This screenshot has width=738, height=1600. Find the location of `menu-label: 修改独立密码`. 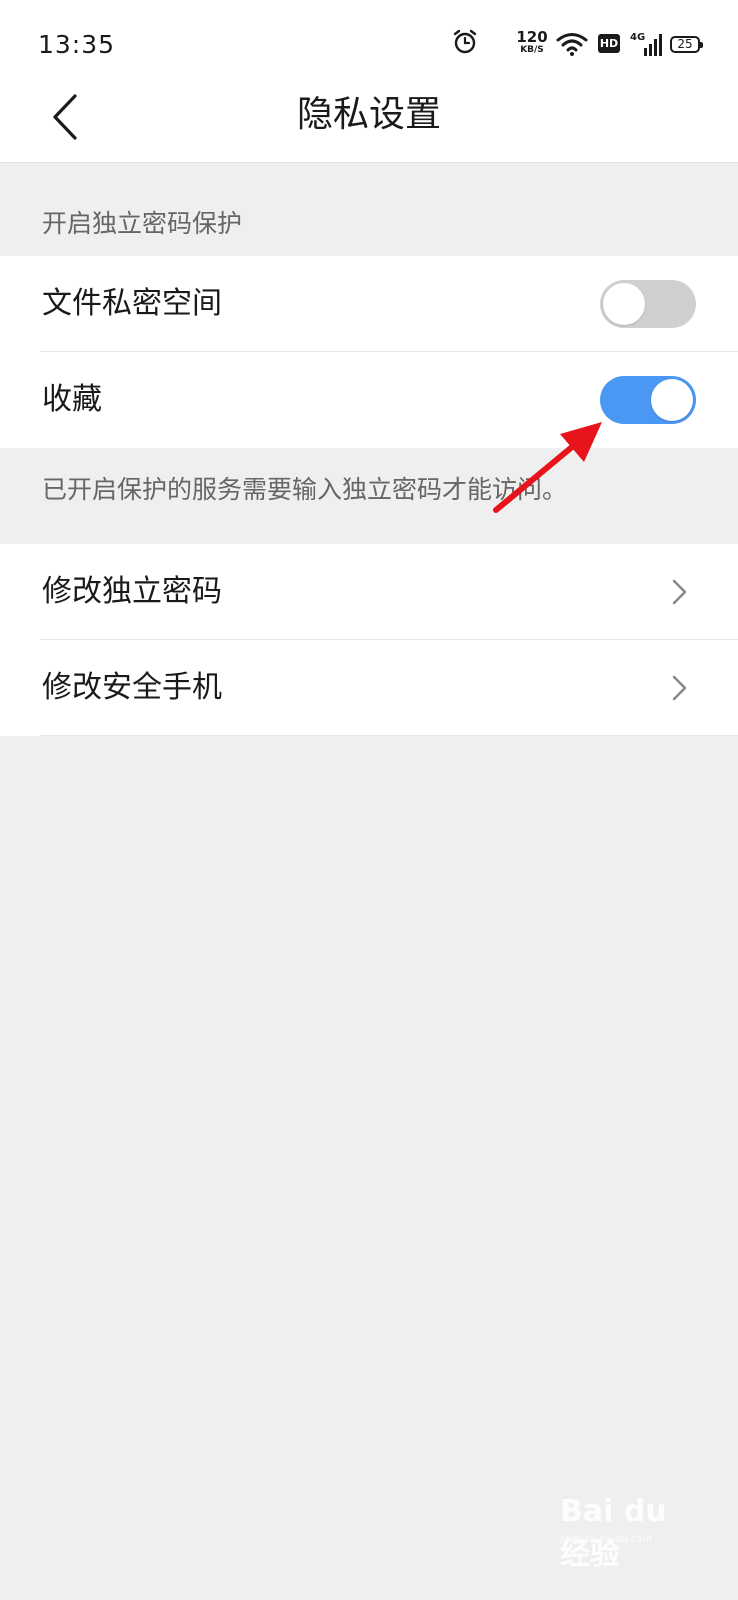

menu-label: 修改独立密码 is located at coordinates (132, 591).